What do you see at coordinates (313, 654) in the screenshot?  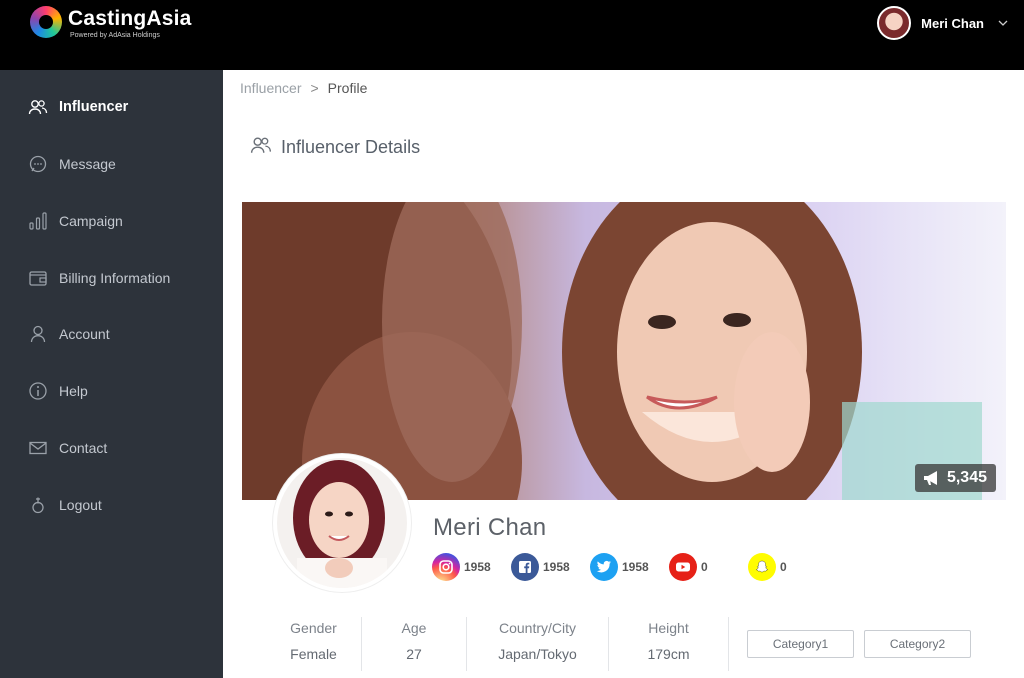 I see `stat-value: Female` at bounding box center [313, 654].